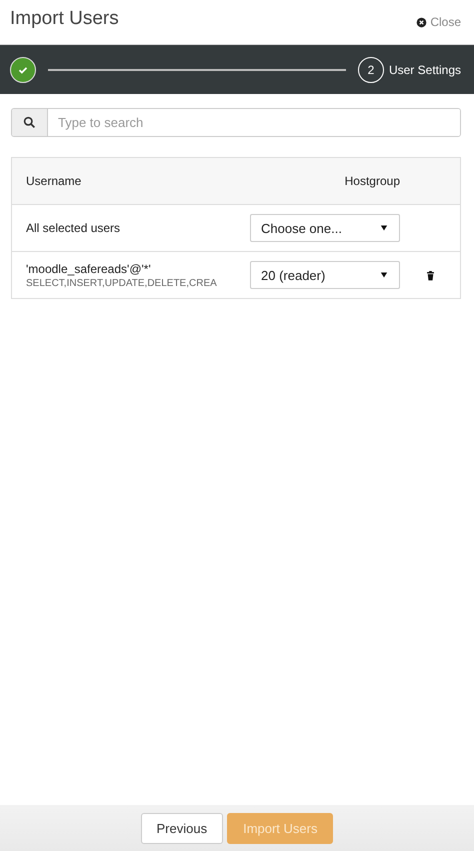  I want to click on step-title: User Settings, so click(424, 69).